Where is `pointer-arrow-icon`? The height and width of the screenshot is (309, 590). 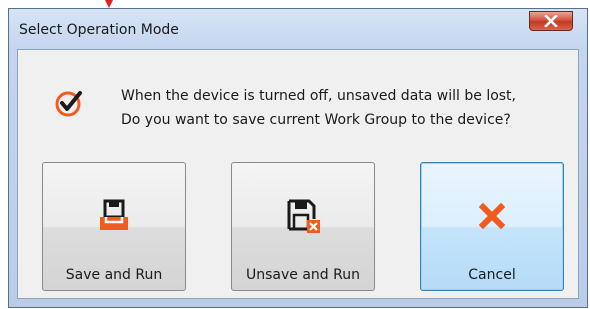 pointer-arrow-icon is located at coordinates (109, 4).